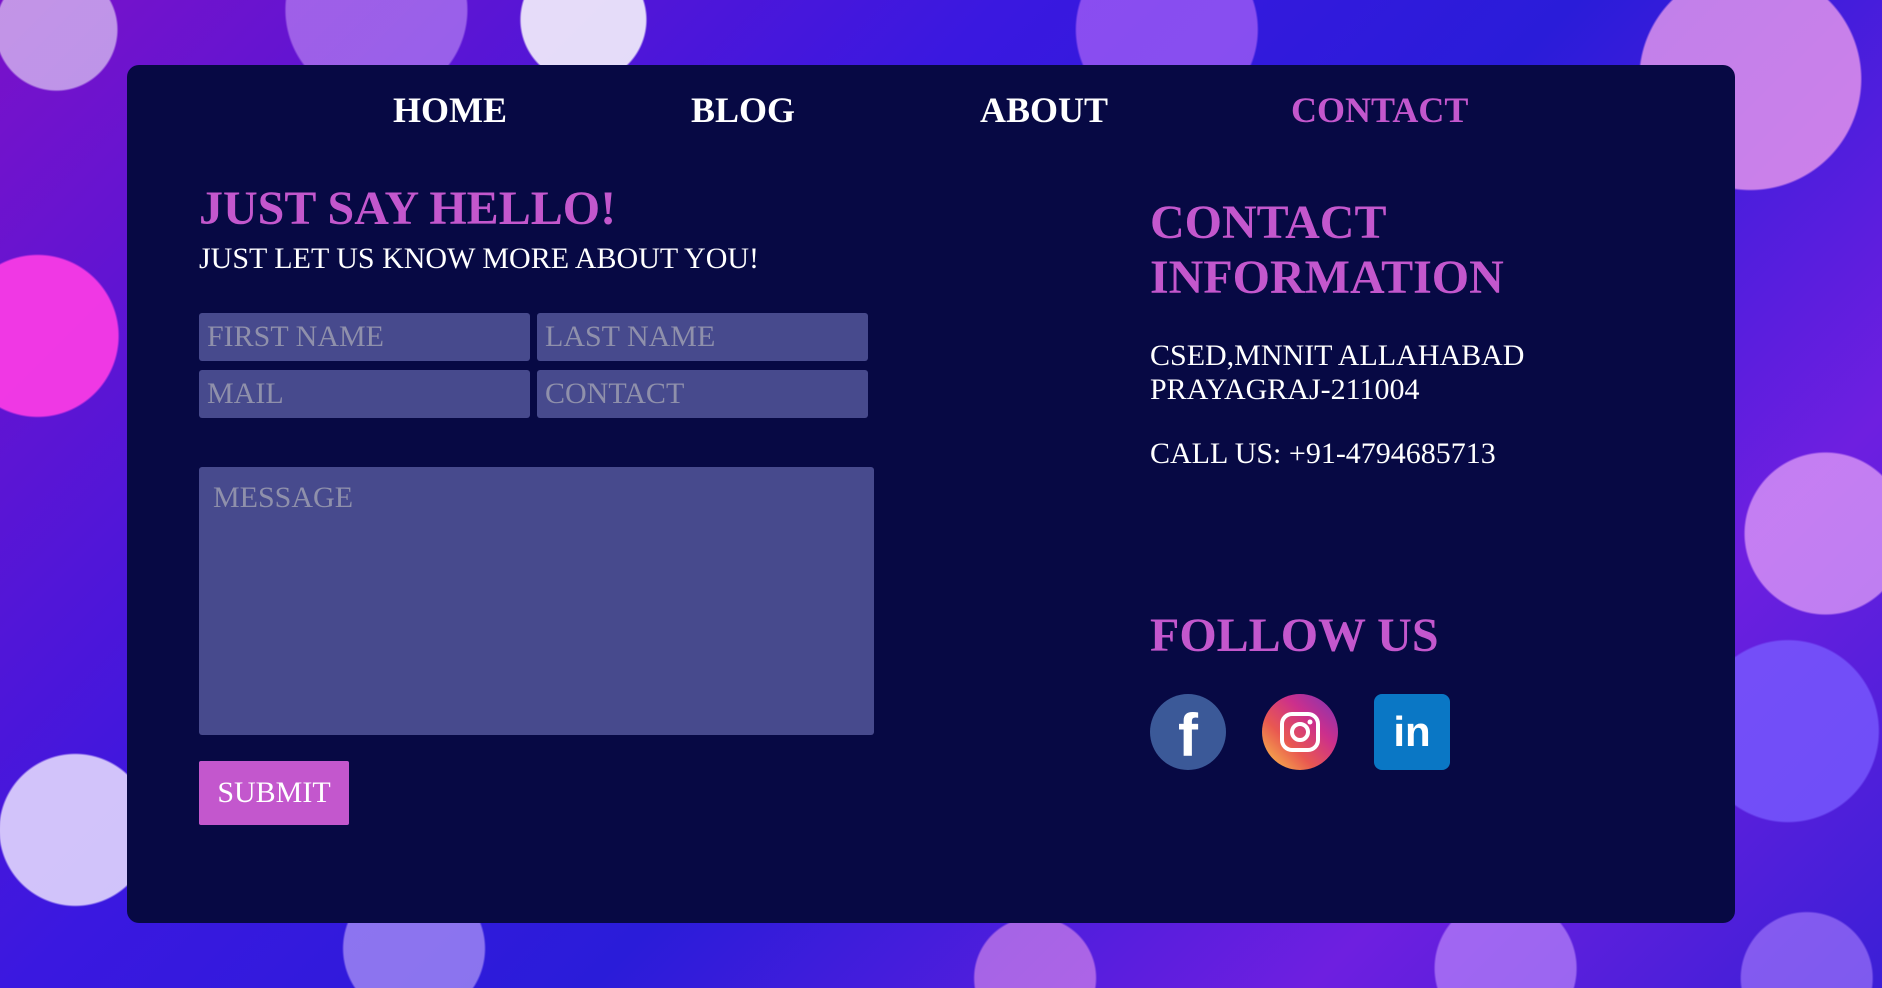 This screenshot has width=1882, height=988. I want to click on last-name-input, so click(702, 337).